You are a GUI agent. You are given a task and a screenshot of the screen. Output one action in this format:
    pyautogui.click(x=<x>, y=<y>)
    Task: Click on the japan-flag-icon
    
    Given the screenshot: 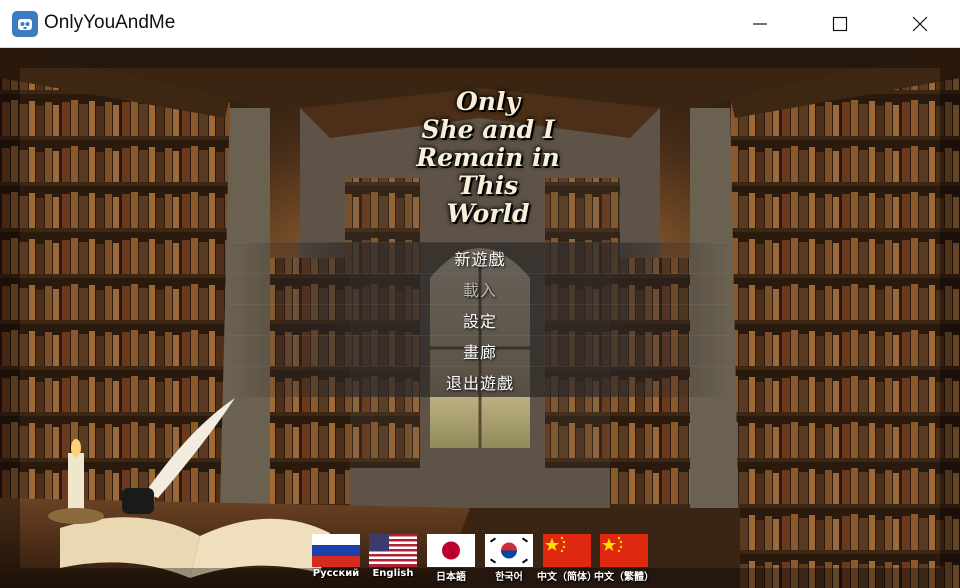 What is the action you would take?
    pyautogui.click(x=451, y=550)
    